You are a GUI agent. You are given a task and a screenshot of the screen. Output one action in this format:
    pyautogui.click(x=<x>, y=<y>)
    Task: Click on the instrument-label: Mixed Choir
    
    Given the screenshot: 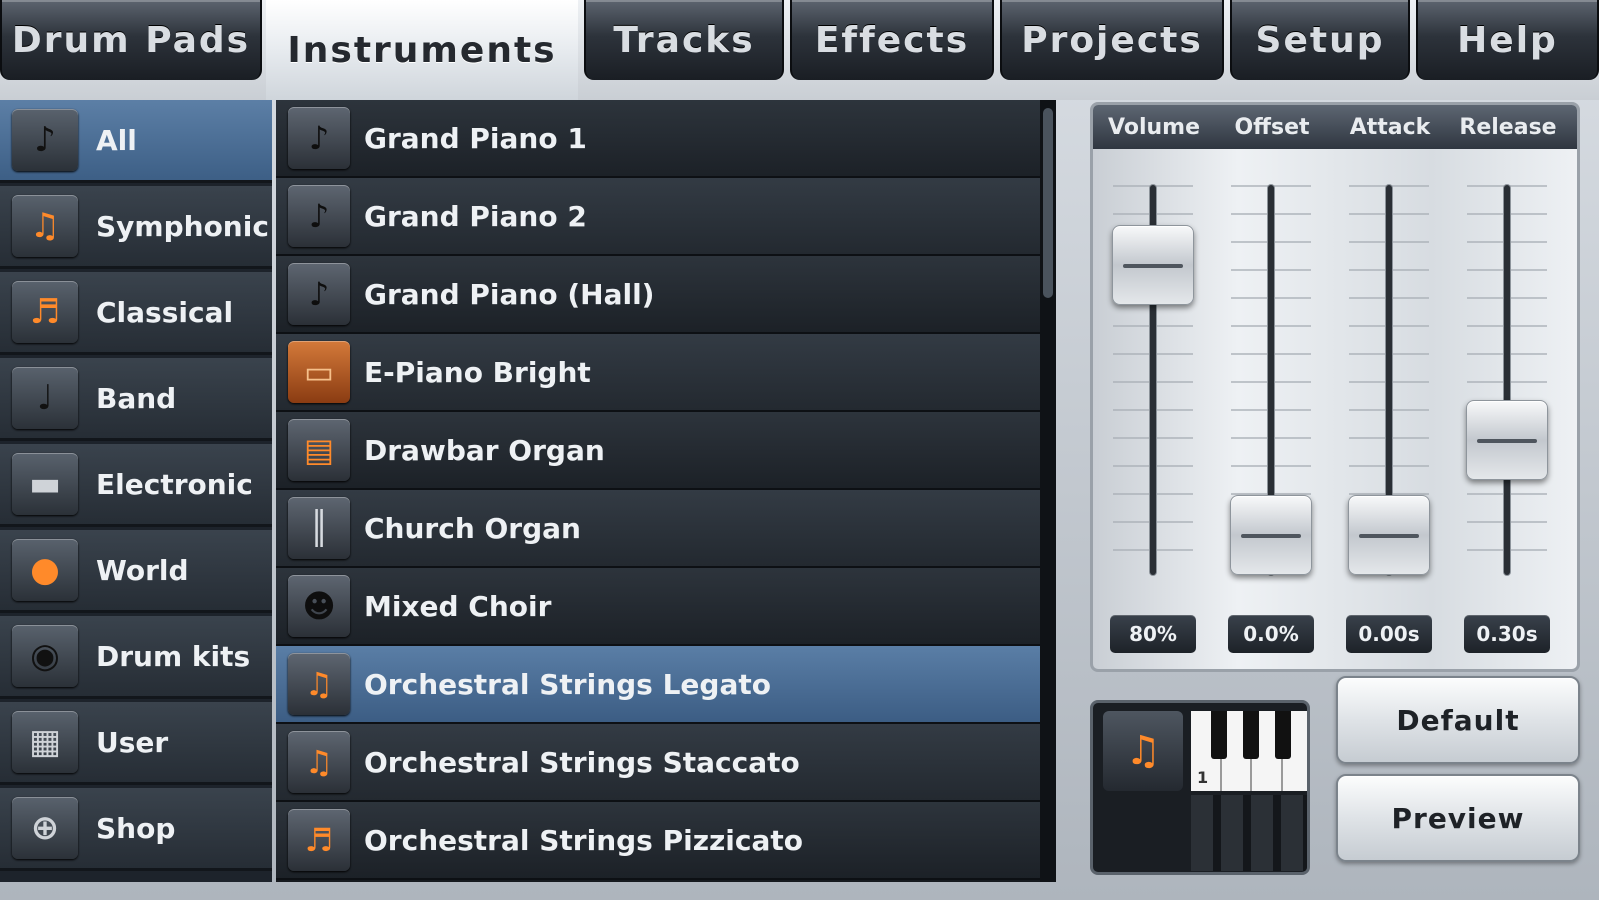 What is the action you would take?
    pyautogui.click(x=458, y=606)
    